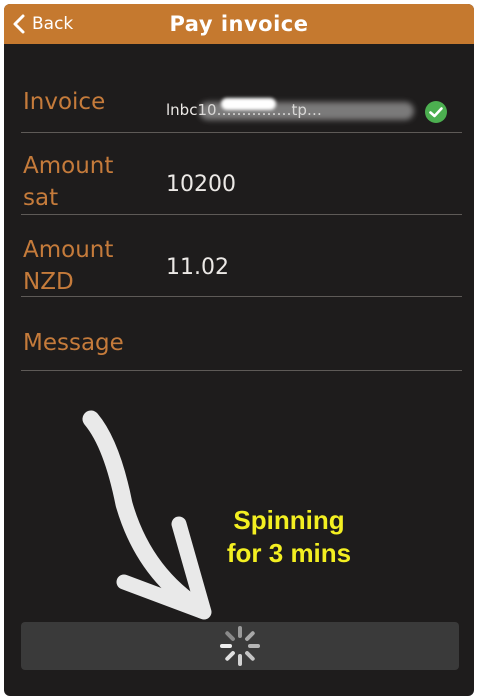  I want to click on nav-header: Back Pay invoice, so click(239, 24).